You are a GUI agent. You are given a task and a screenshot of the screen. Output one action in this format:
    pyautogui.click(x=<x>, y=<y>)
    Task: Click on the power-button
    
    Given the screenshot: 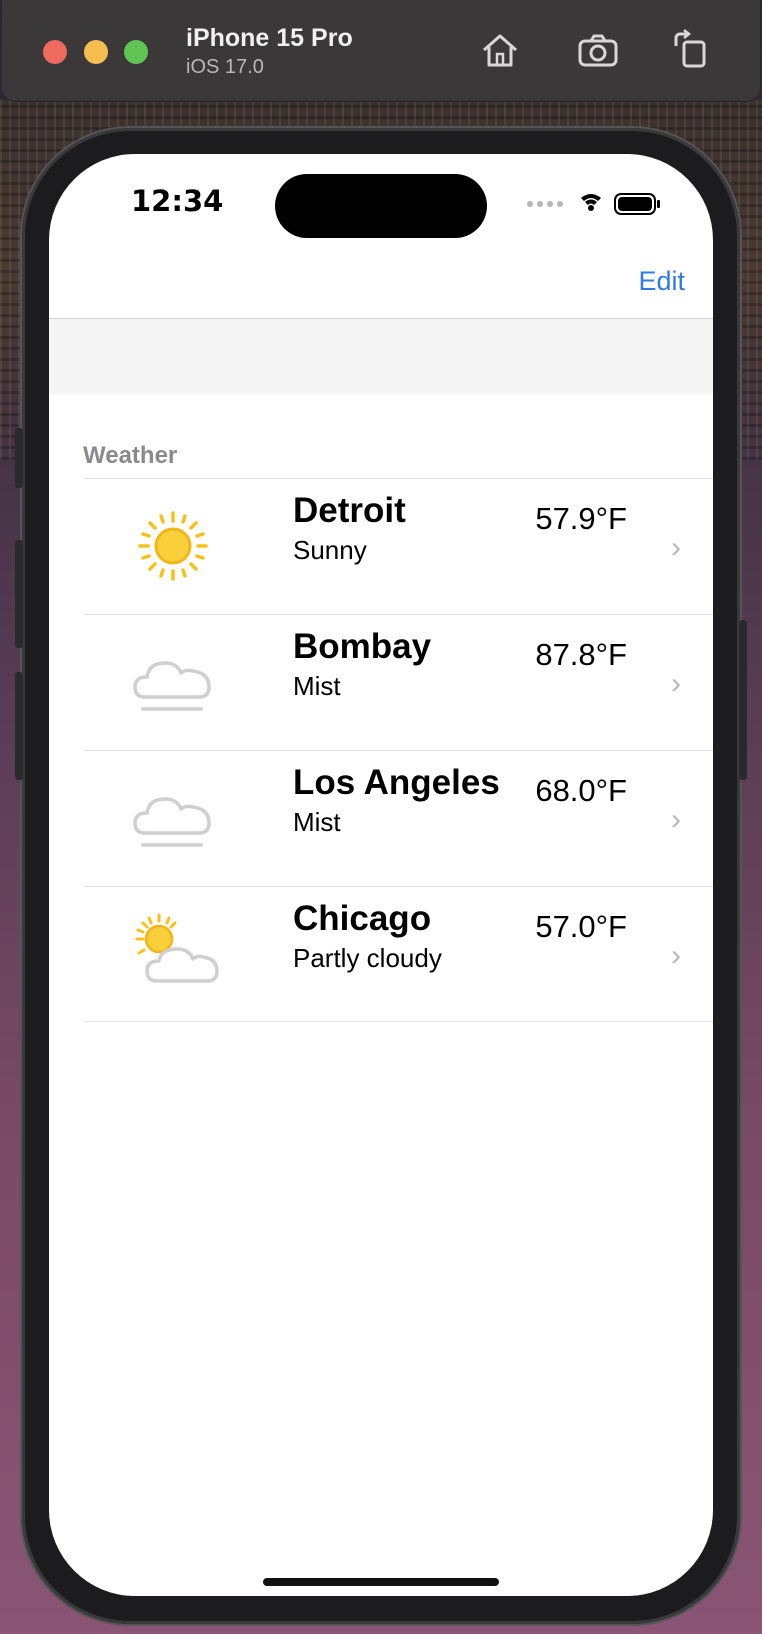 What is the action you would take?
    pyautogui.click(x=743, y=700)
    